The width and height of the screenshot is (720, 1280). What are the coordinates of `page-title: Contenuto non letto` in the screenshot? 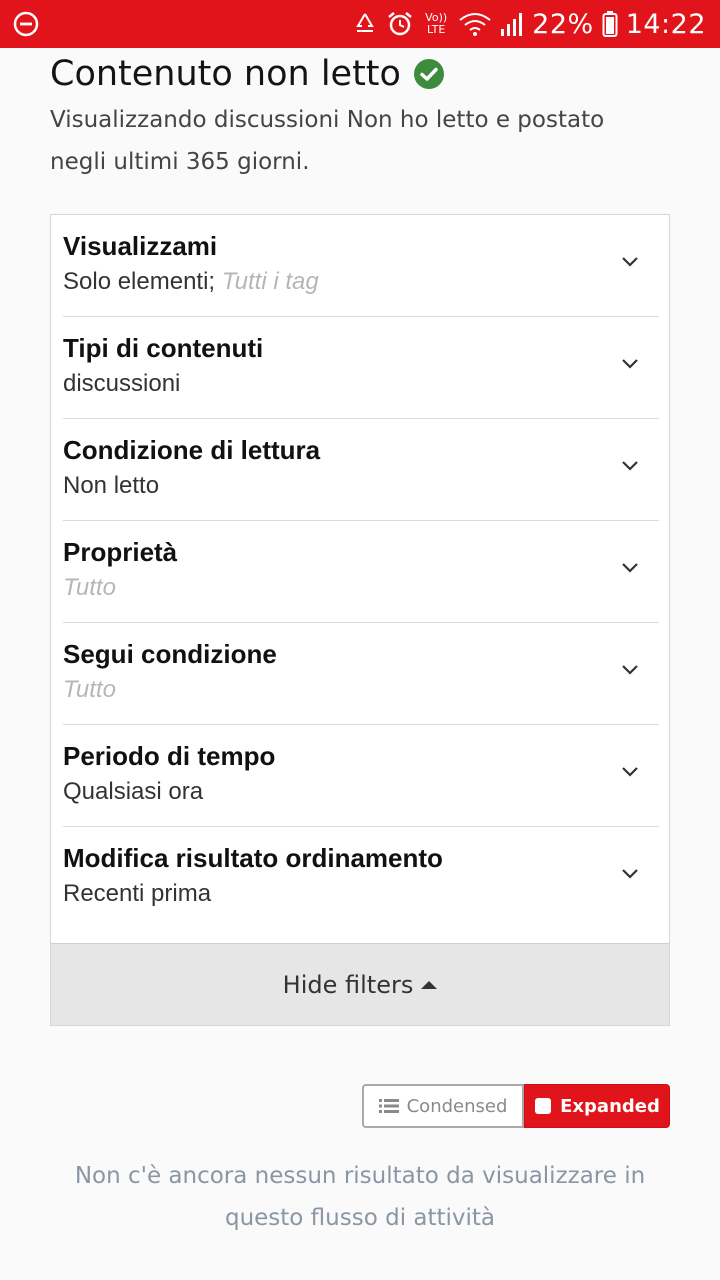 It's located at (225, 74).